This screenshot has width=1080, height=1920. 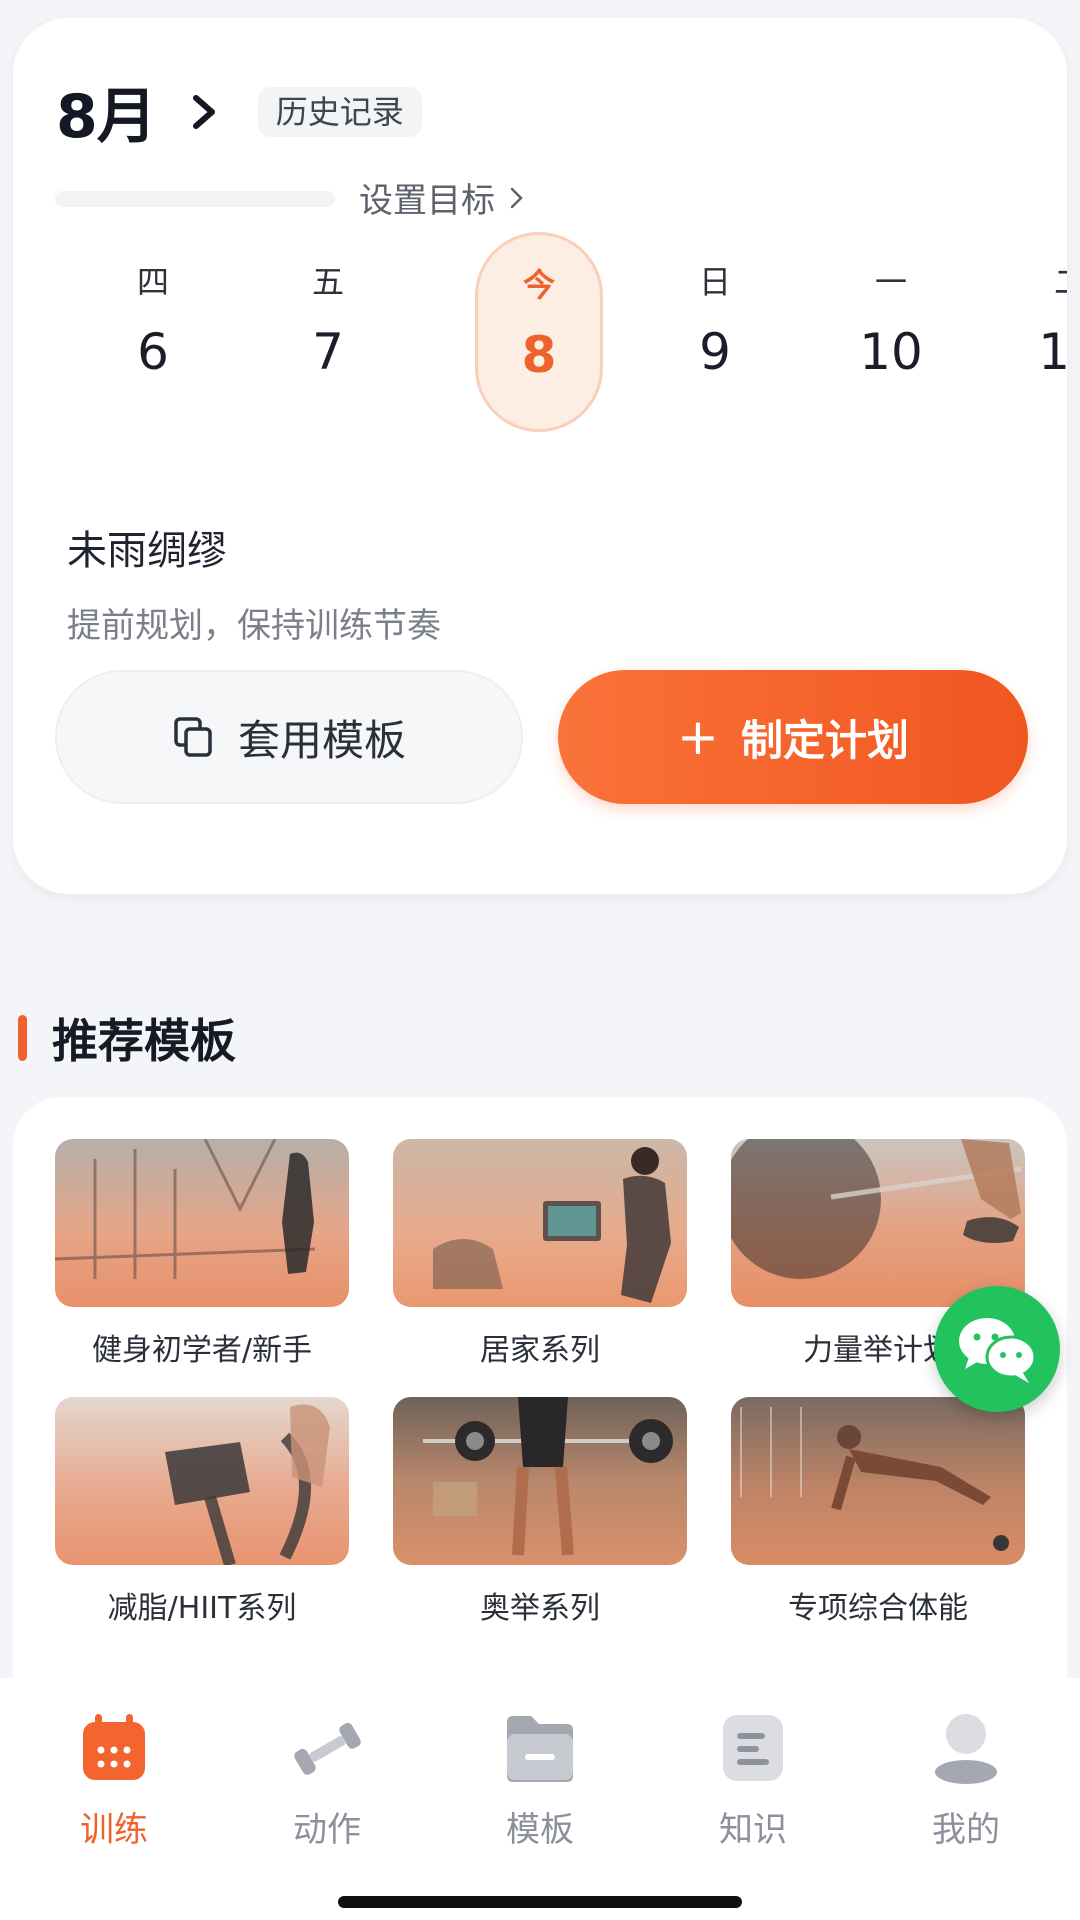 I want to click on apply-template-button: 套用模板, so click(x=289, y=737).